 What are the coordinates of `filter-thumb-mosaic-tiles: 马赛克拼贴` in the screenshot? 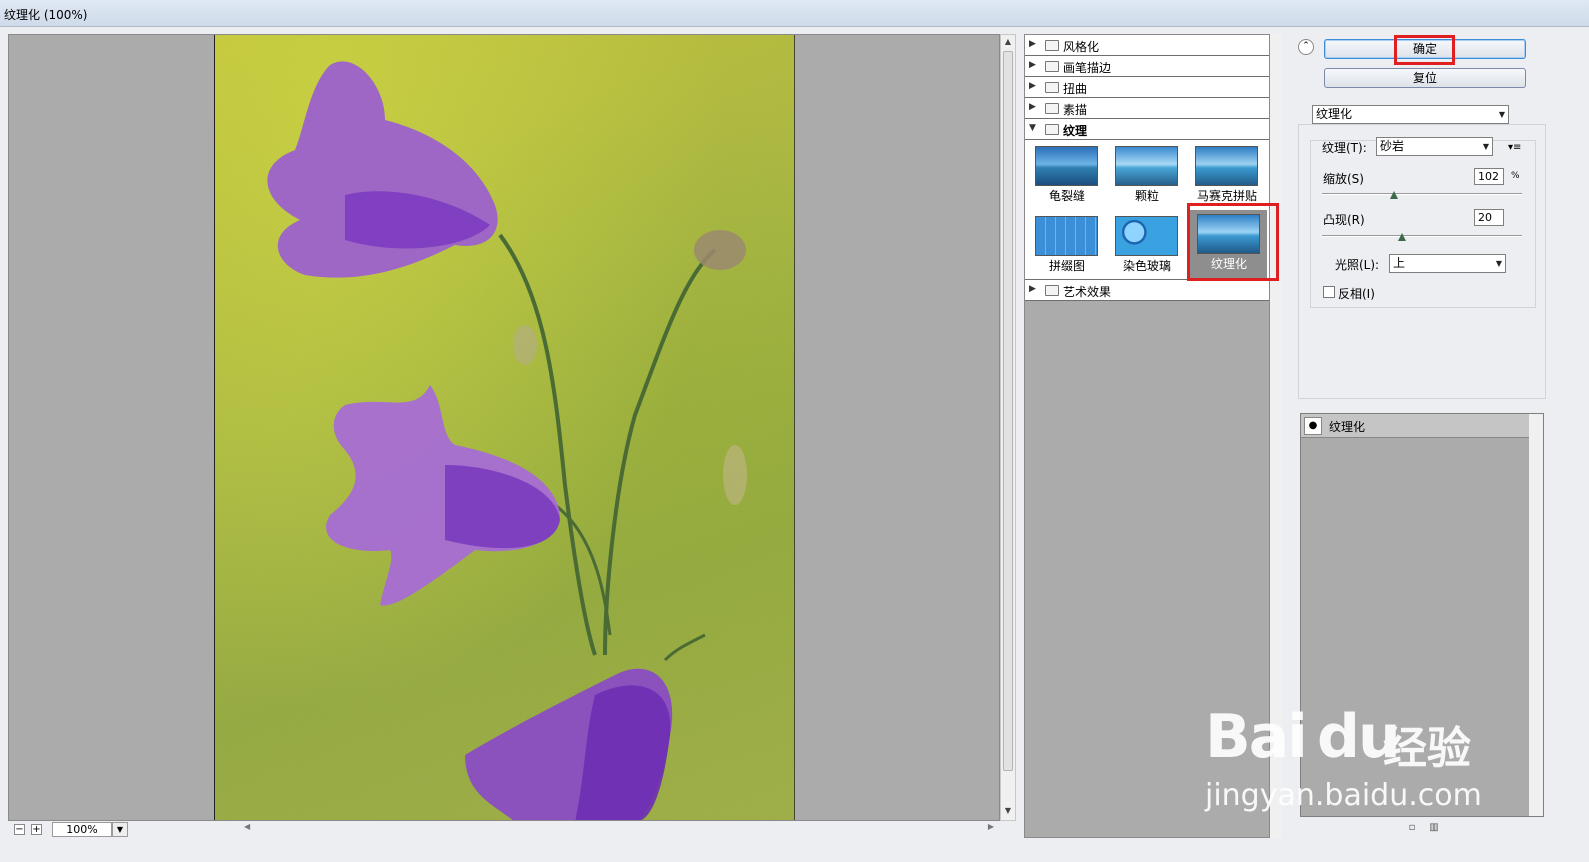 It's located at (1225, 176).